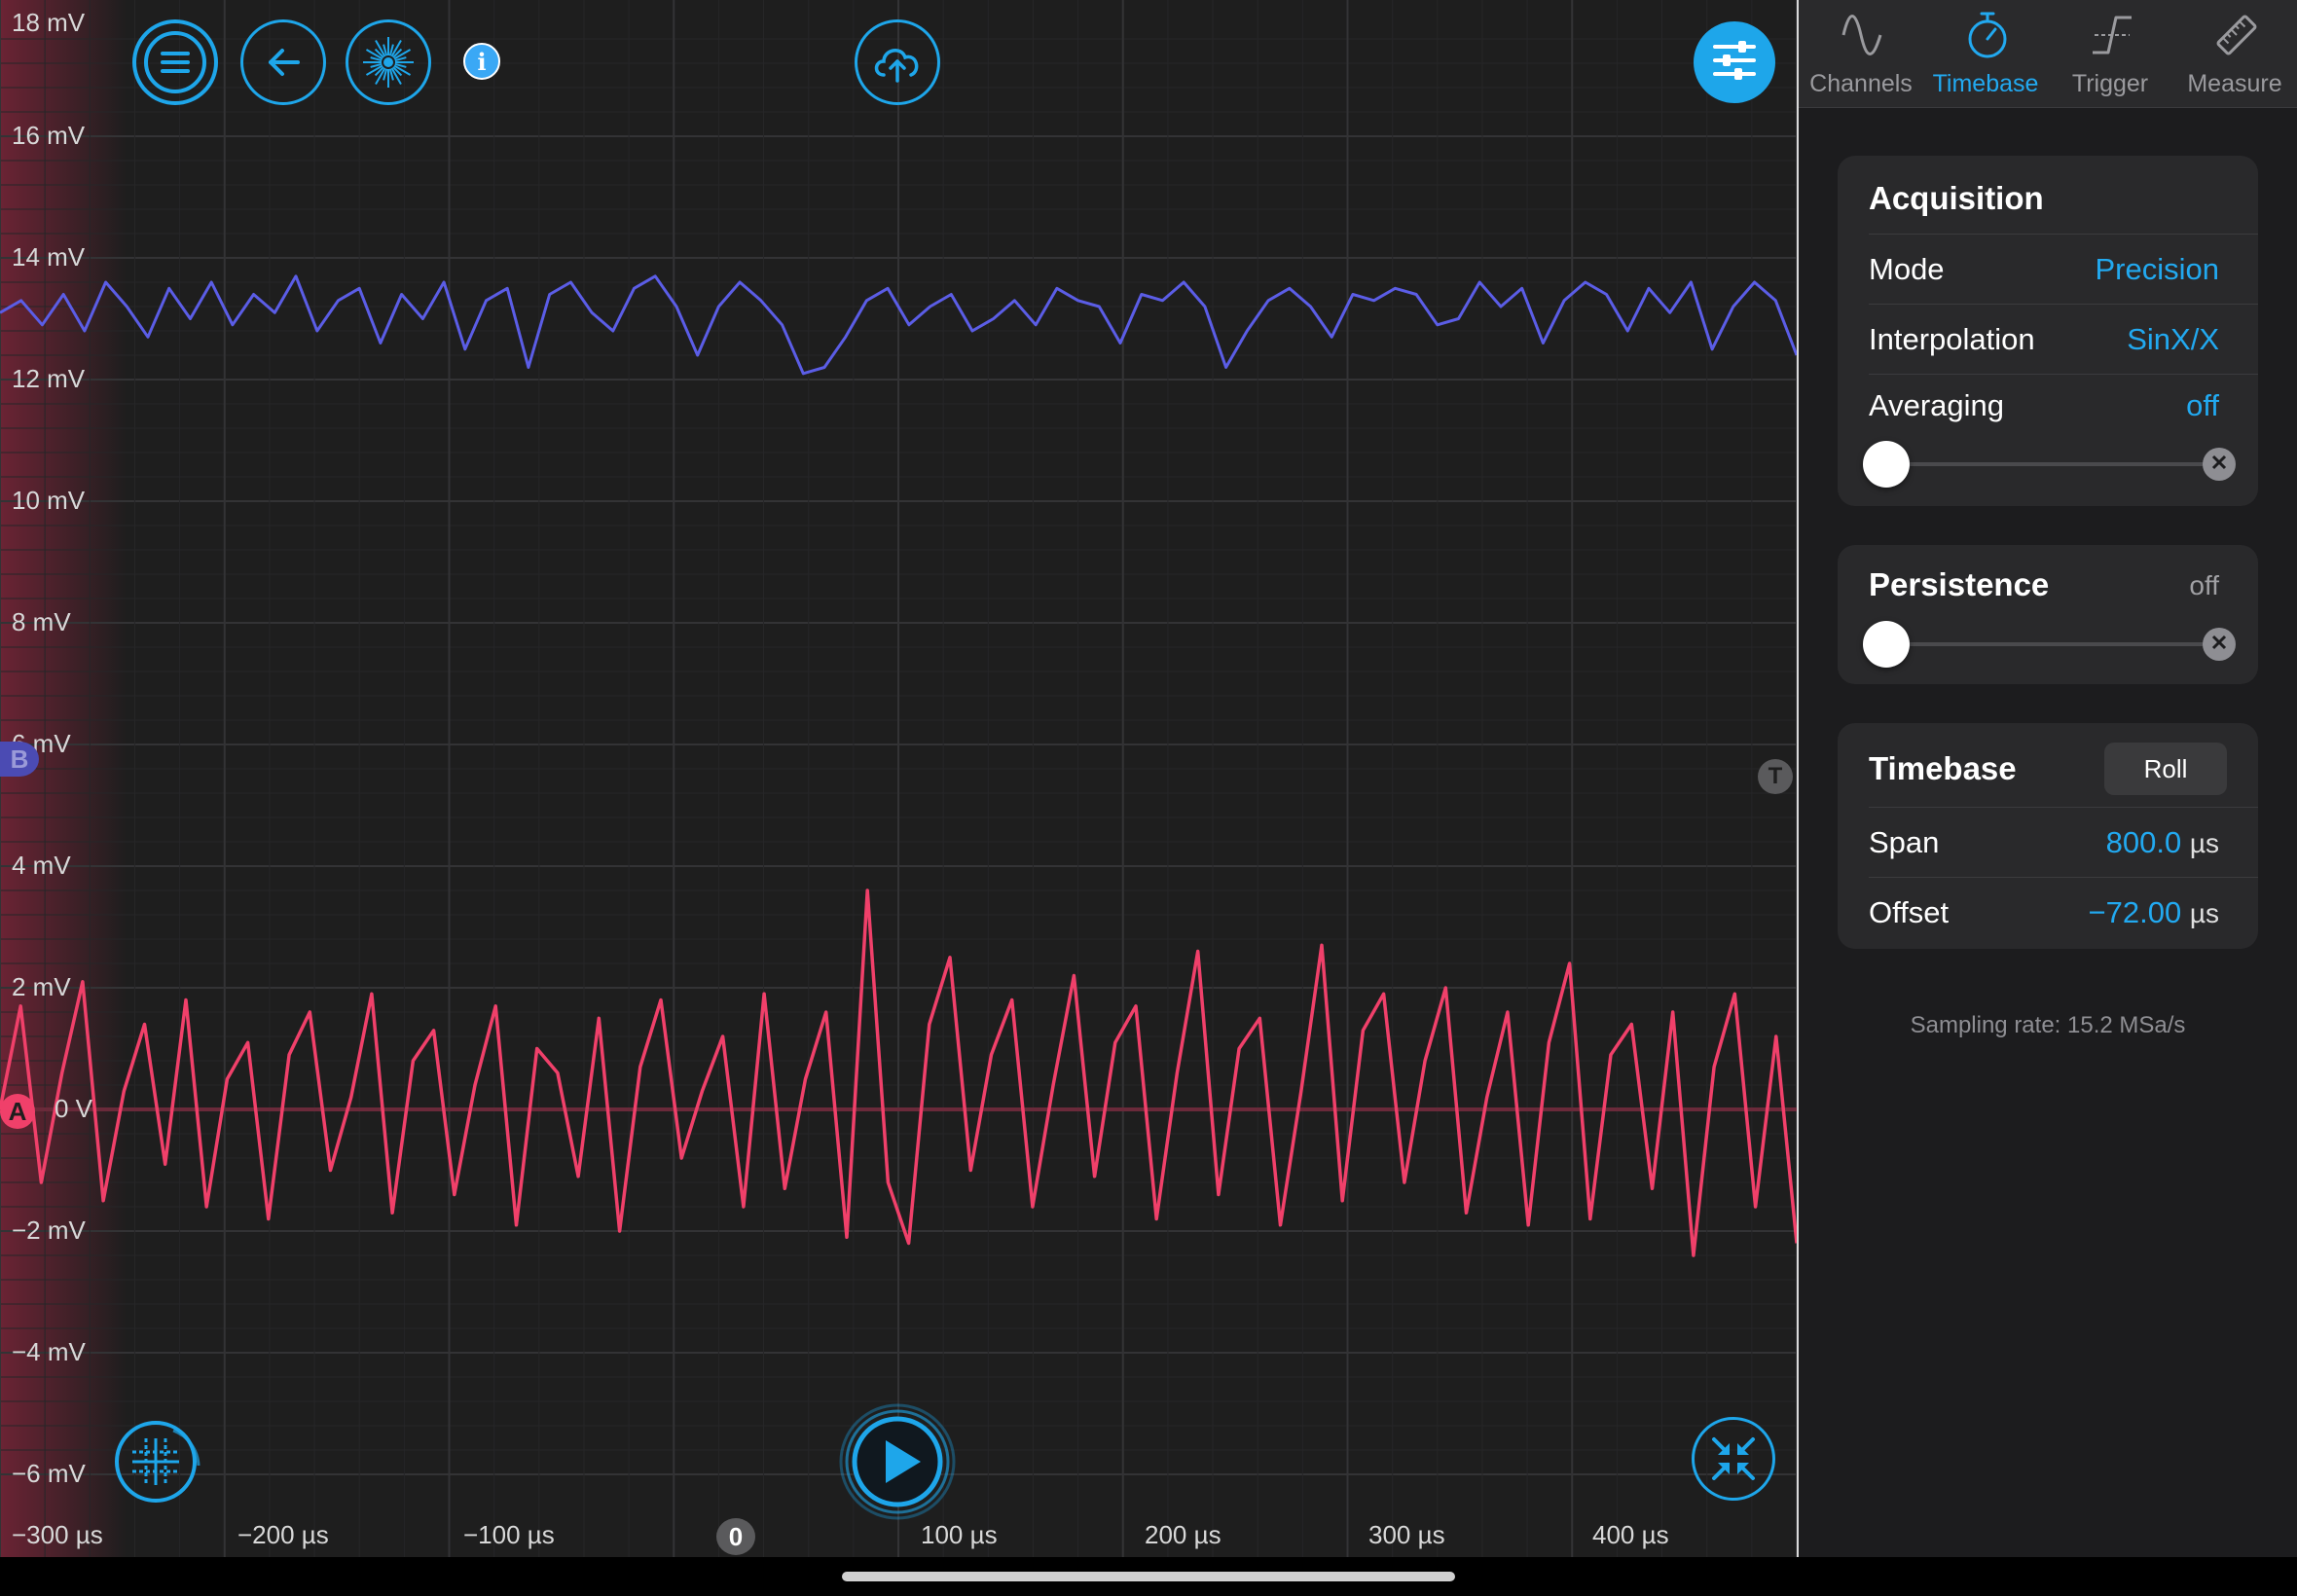 This screenshot has height=1596, width=2297. I want to click on tab-timebase: Timebase, so click(1986, 53).